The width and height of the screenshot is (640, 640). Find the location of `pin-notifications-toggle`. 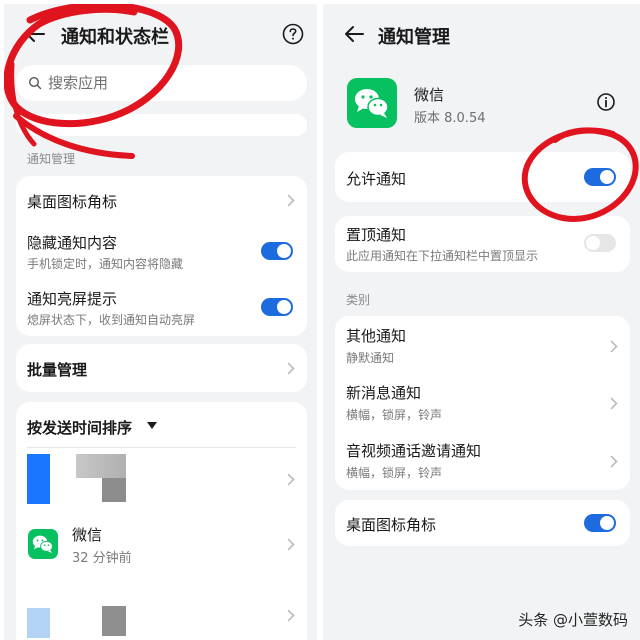

pin-notifications-toggle is located at coordinates (600, 243).